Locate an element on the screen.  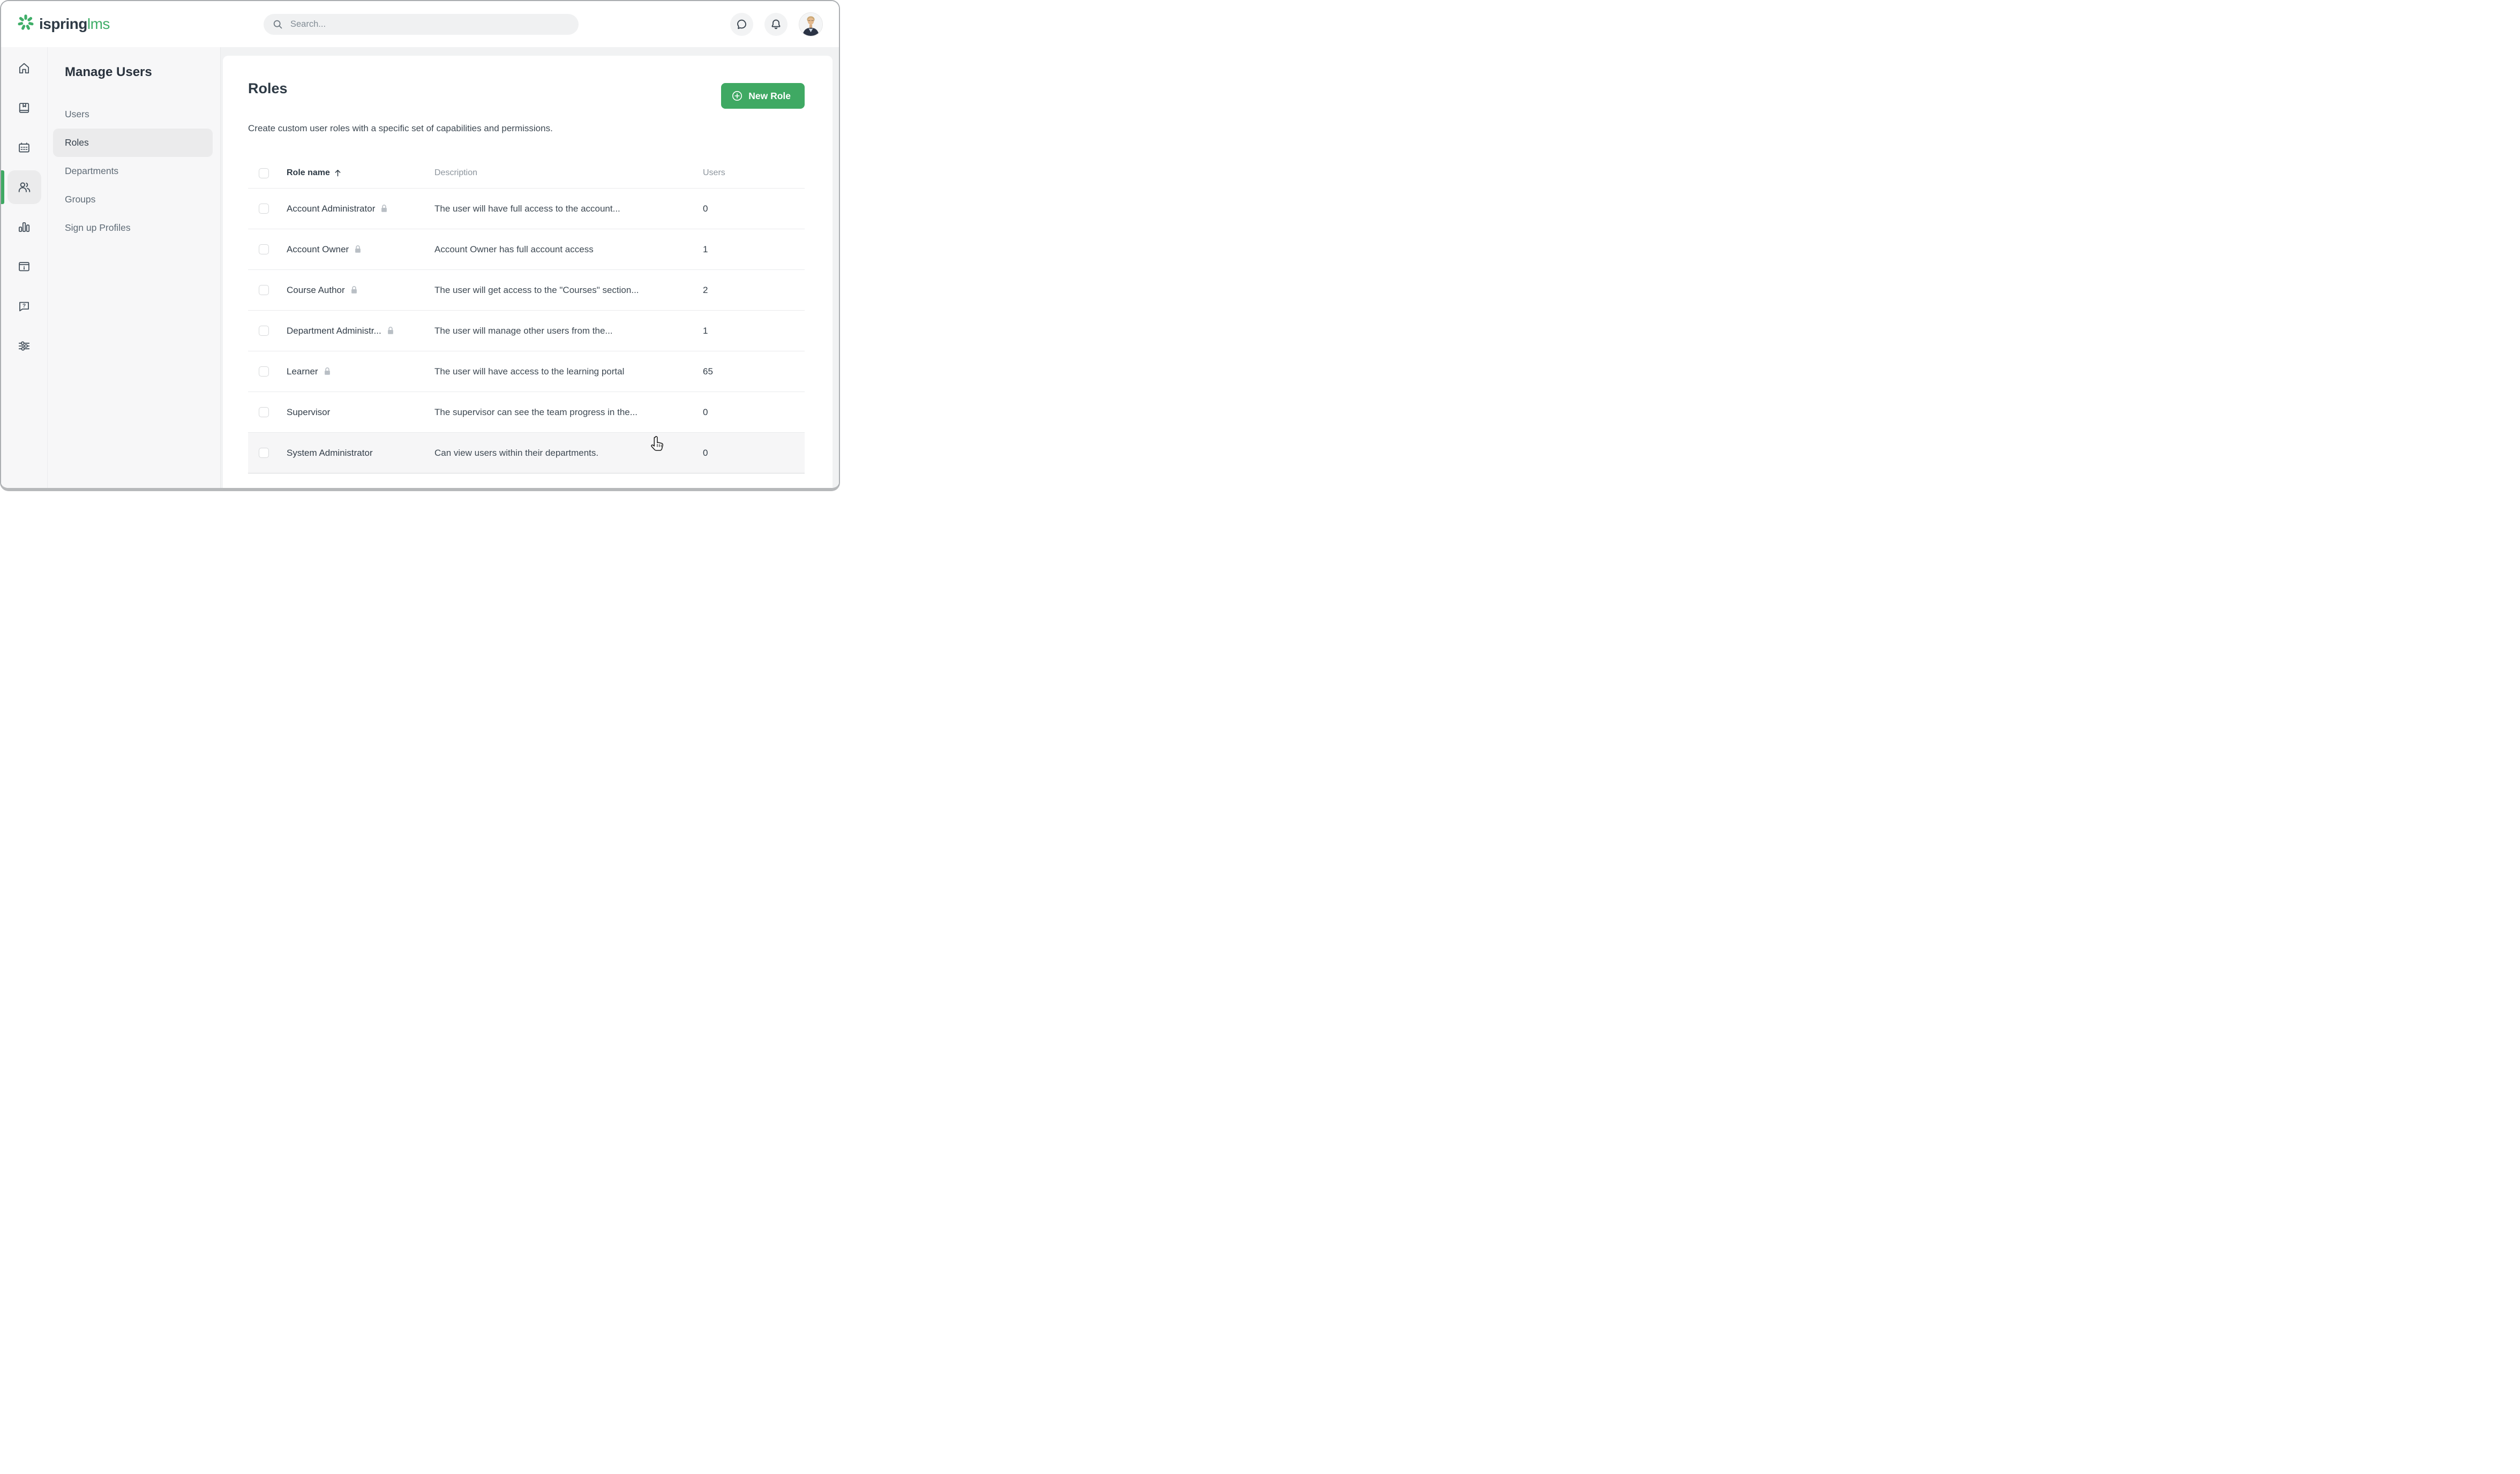
role-description: Can view users within their departments. is located at coordinates (516, 452).